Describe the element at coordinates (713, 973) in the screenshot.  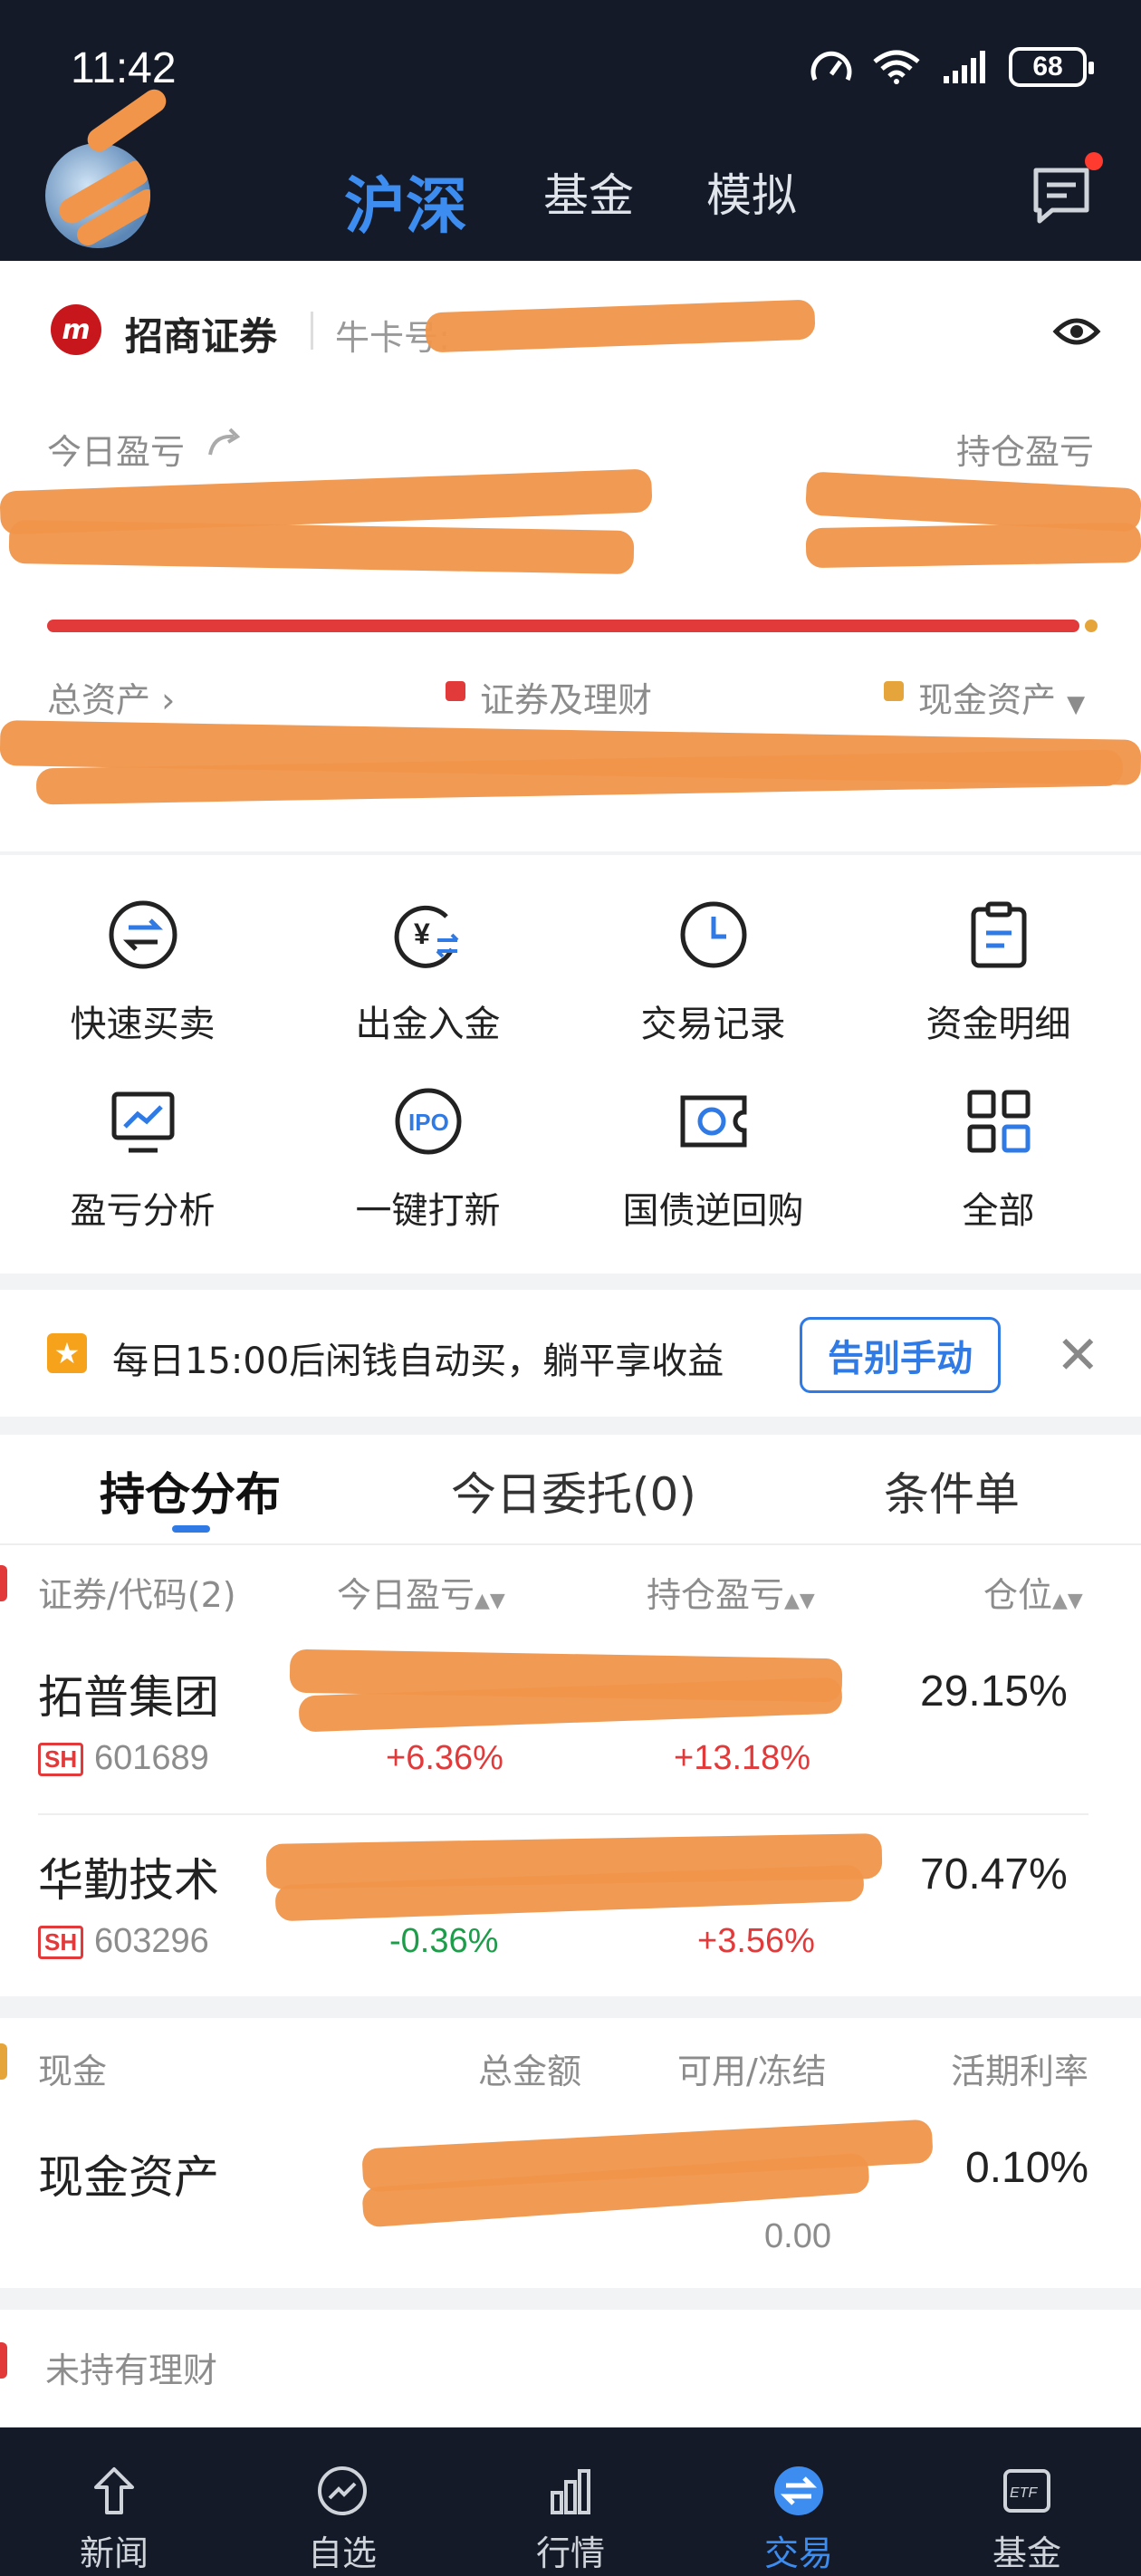
I see `action-trade-records: 交易记录` at that location.